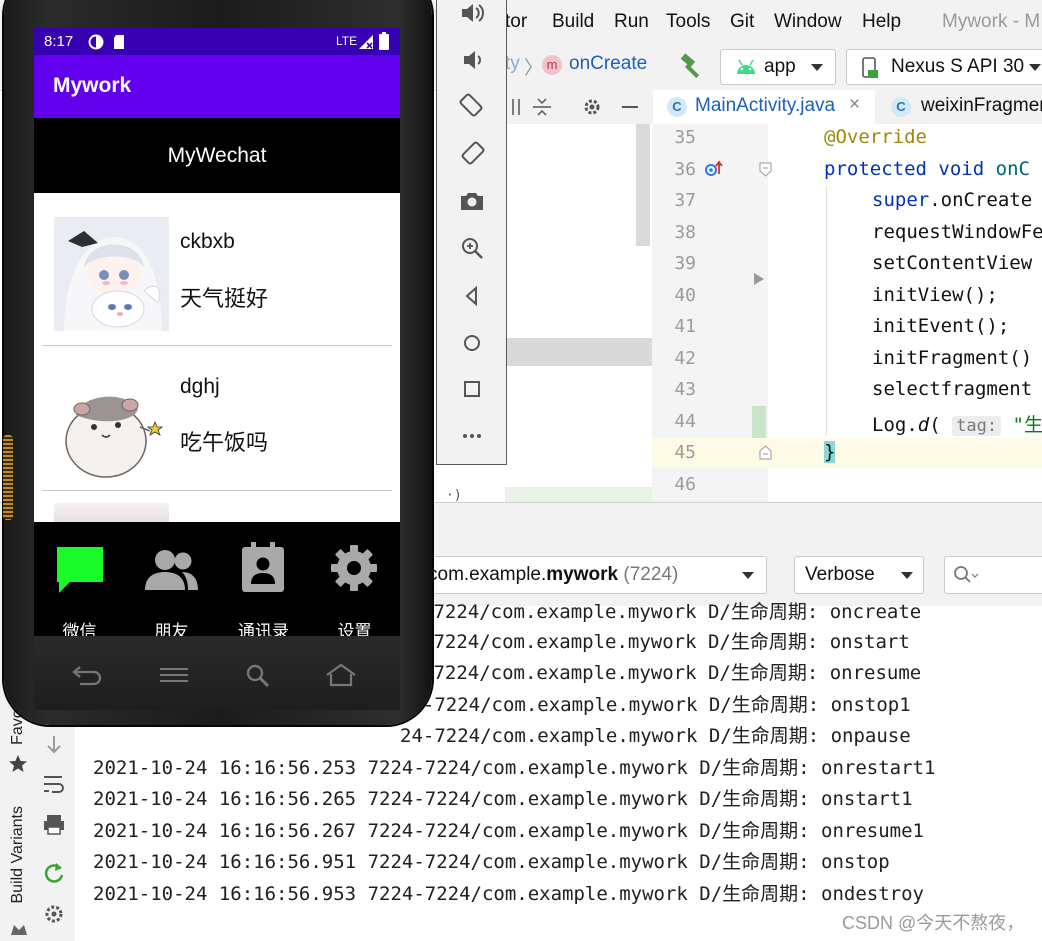  What do you see at coordinates (472, 248) in the screenshot?
I see `zoom-icon` at bounding box center [472, 248].